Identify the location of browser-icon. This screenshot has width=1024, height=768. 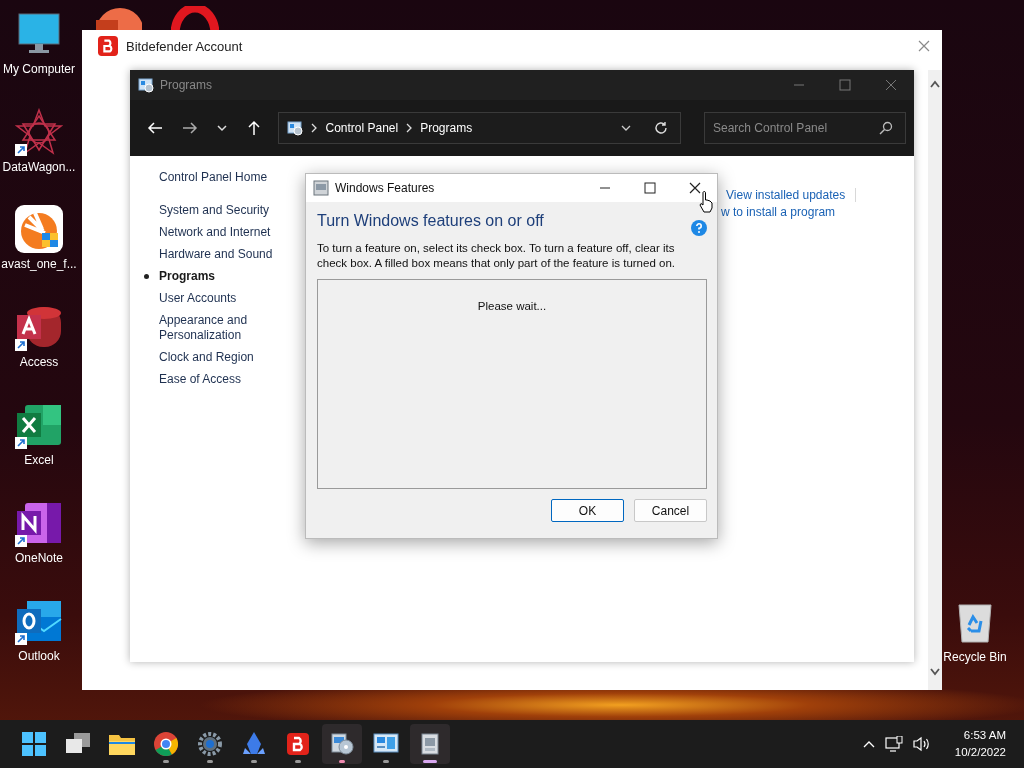
(166, 744).